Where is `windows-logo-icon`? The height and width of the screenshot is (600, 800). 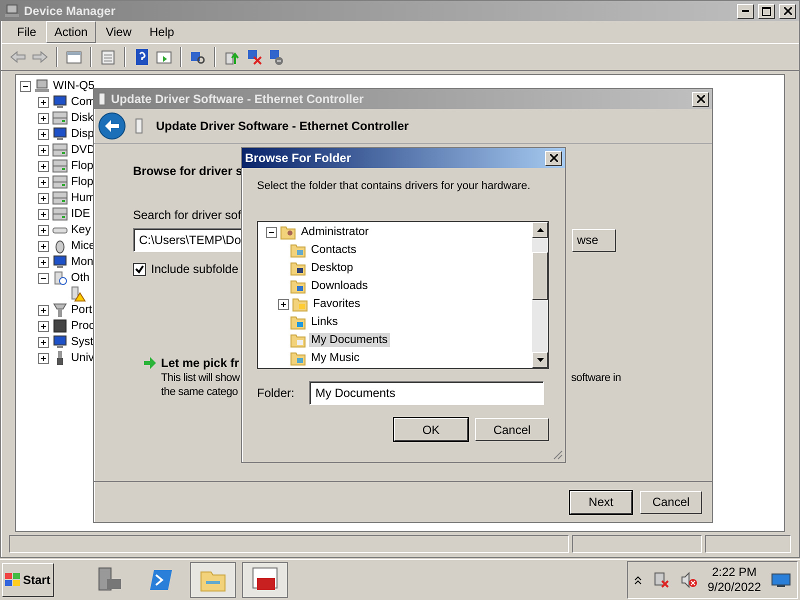 windows-logo-icon is located at coordinates (13, 580).